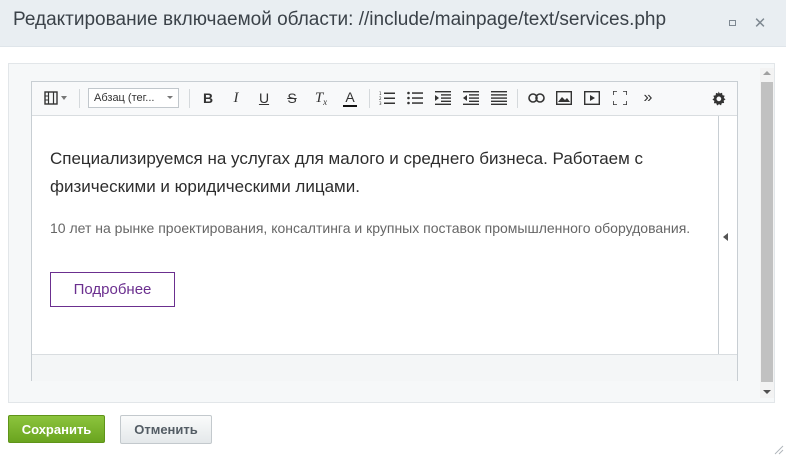 The width and height of the screenshot is (786, 457). I want to click on editor-divider, so click(718, 235).